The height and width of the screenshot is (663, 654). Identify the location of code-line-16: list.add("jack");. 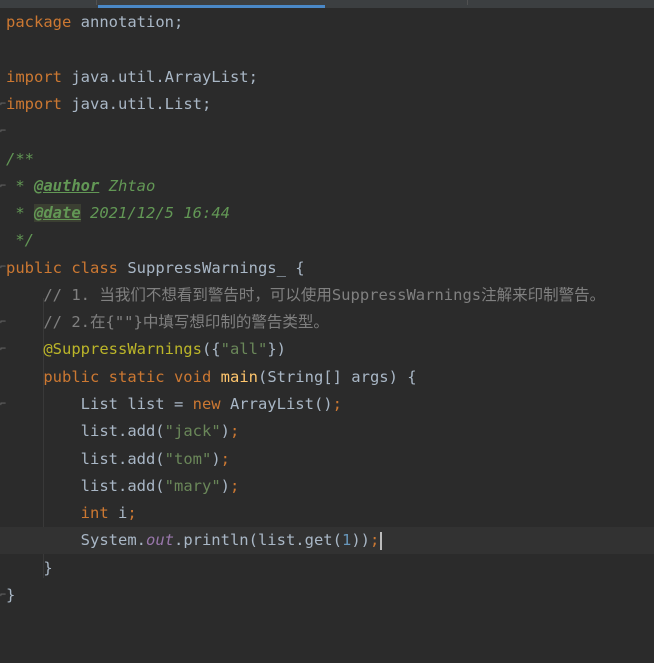
(327, 431).